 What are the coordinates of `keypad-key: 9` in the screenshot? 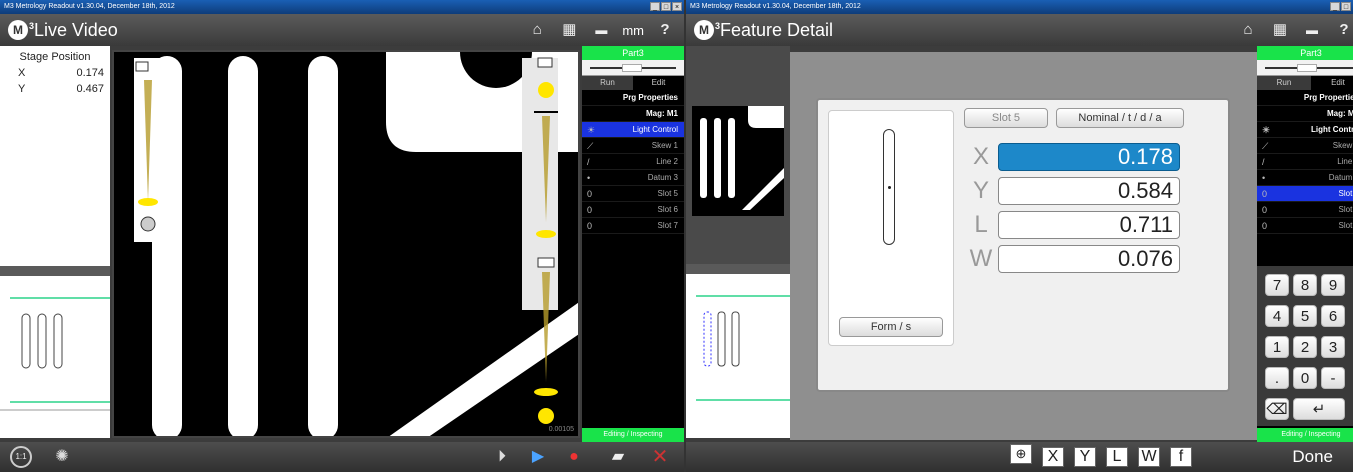 It's located at (1333, 285).